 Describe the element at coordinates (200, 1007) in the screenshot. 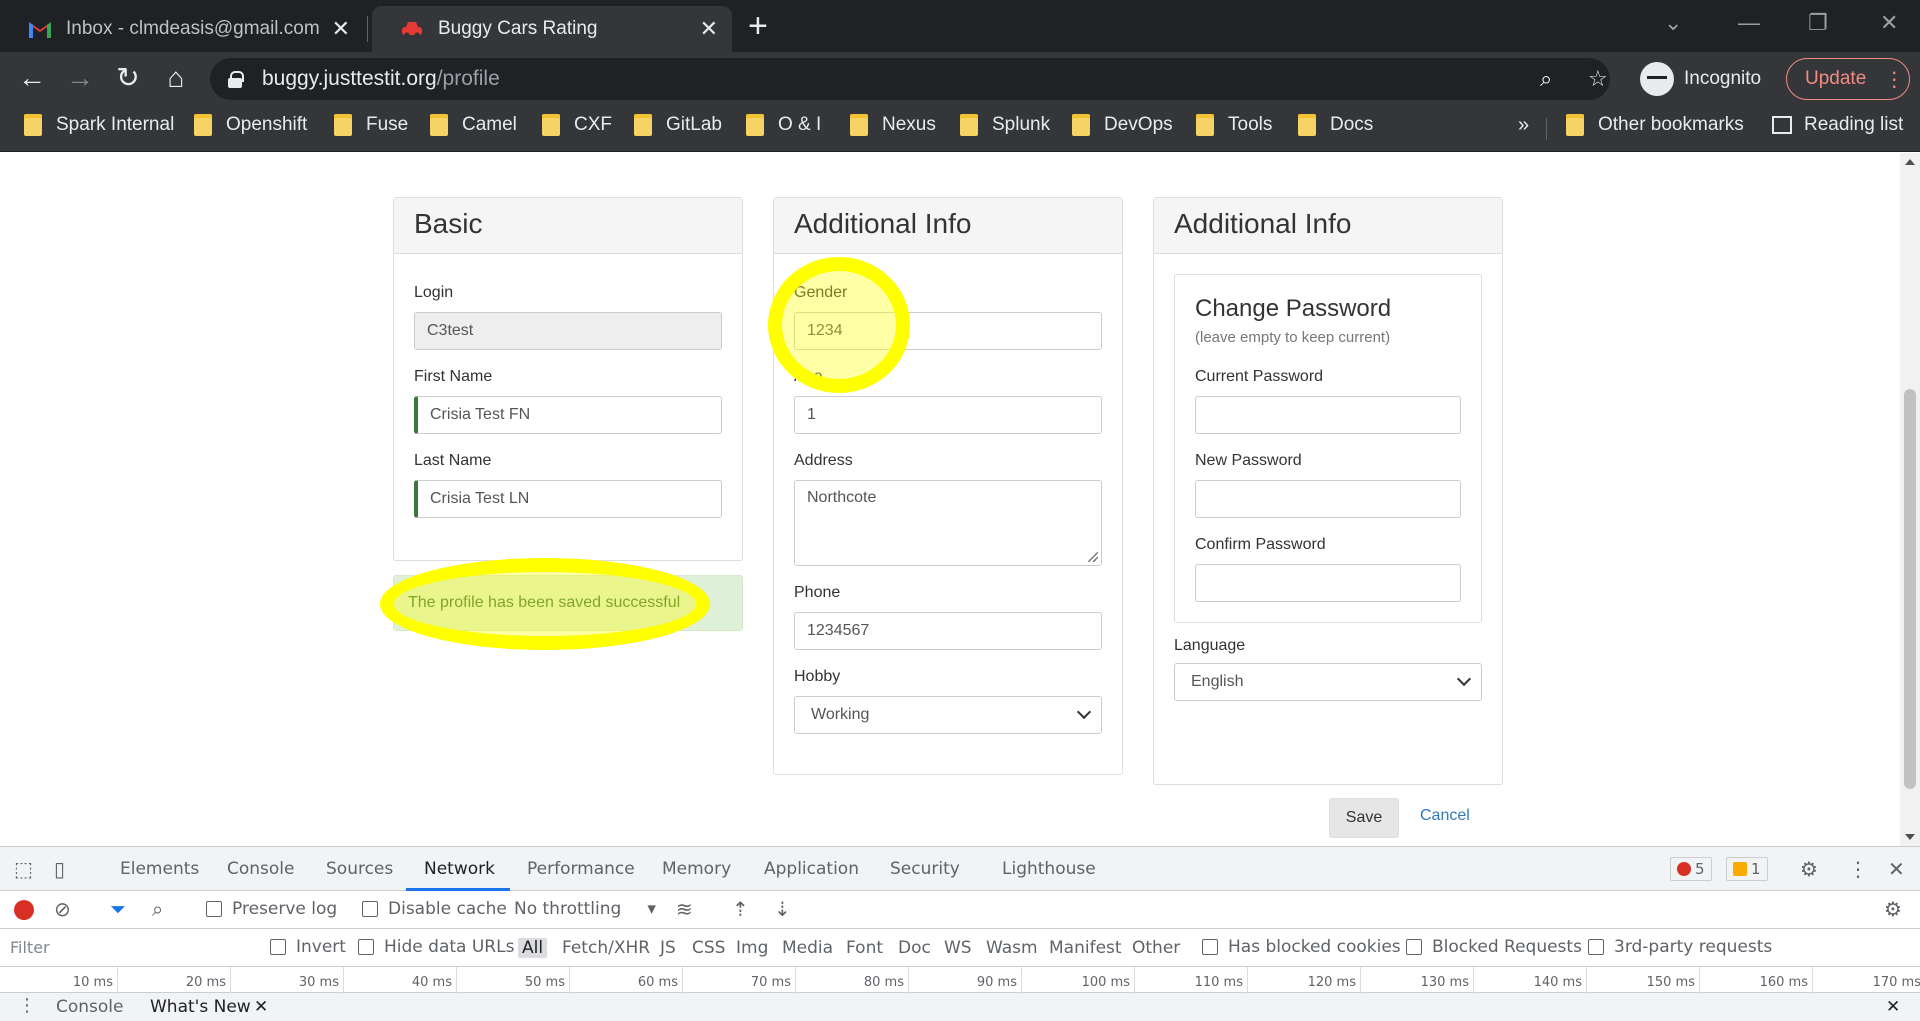

I see `drawer-tab-whats-new: What's New` at that location.